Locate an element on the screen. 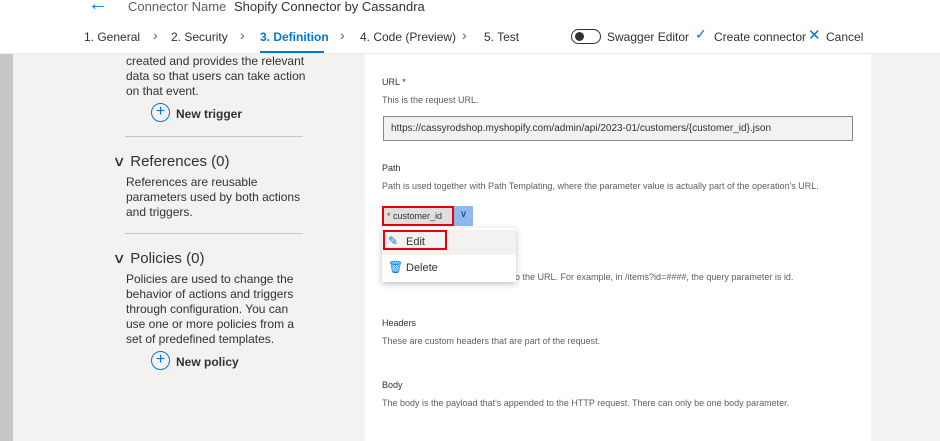 Image resolution: width=940 pixels, height=441 pixels. active-tab-indicator is located at coordinates (292, 52).